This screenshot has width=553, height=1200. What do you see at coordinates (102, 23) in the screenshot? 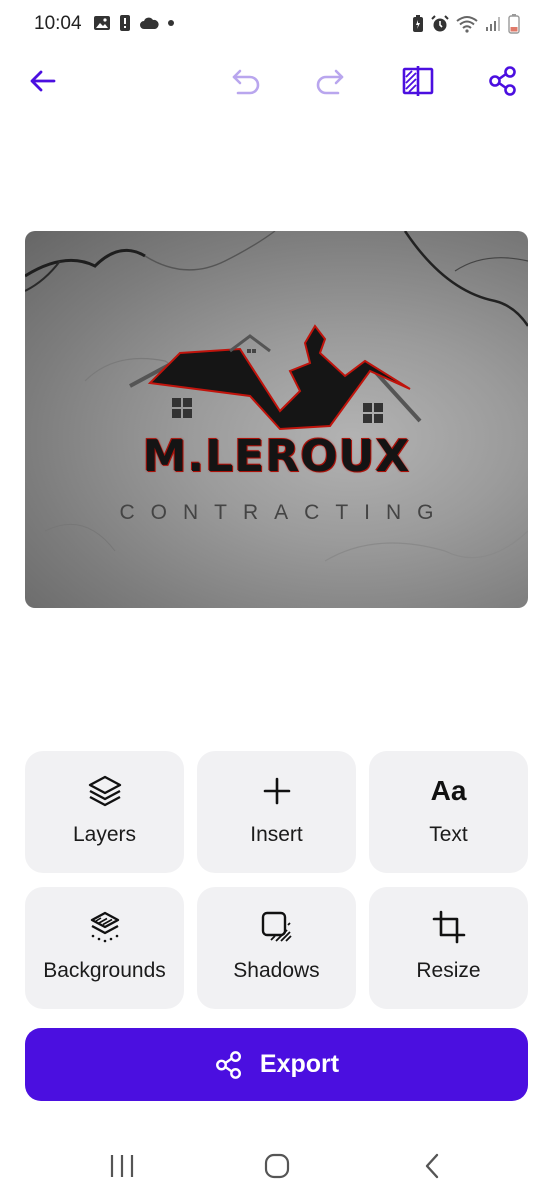
I see `image-icon` at bounding box center [102, 23].